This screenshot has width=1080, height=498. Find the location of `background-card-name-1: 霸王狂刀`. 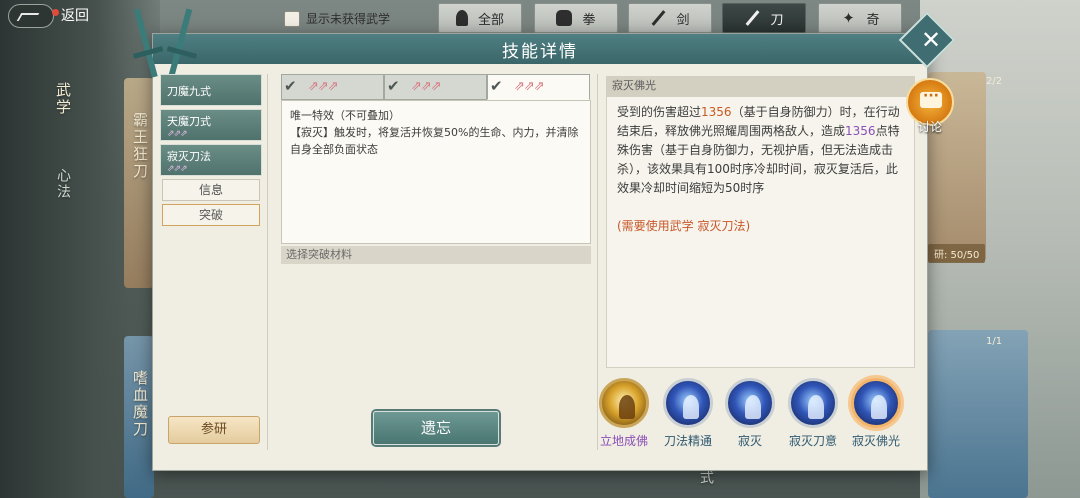

background-card-name-1: 霸王狂刀 is located at coordinates (140, 146).